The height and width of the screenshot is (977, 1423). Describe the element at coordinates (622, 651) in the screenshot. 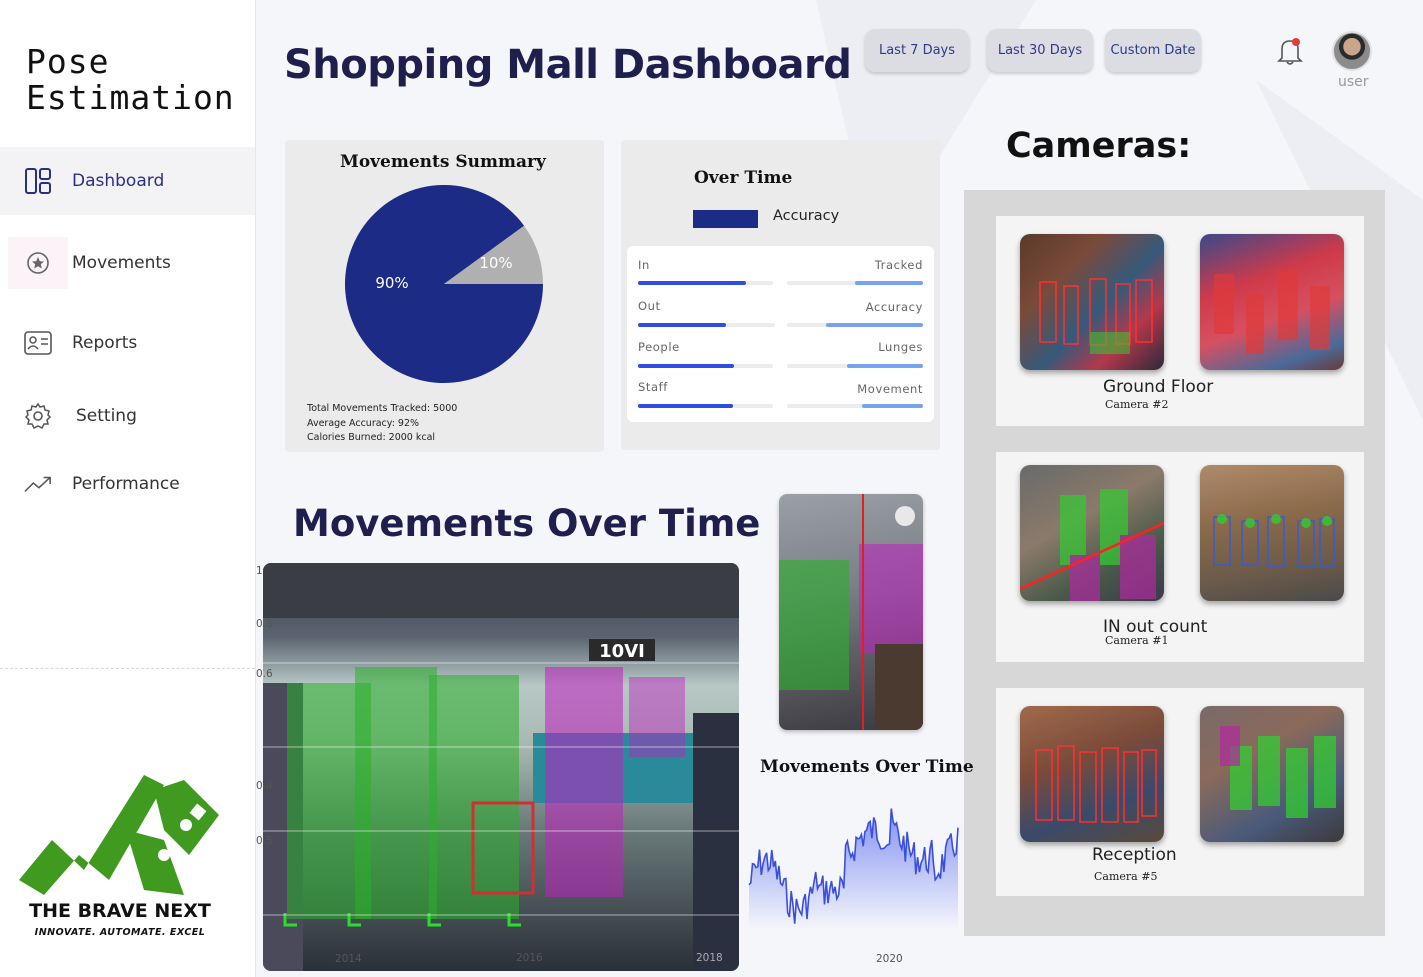

I see `store-sign: 10VI` at that location.